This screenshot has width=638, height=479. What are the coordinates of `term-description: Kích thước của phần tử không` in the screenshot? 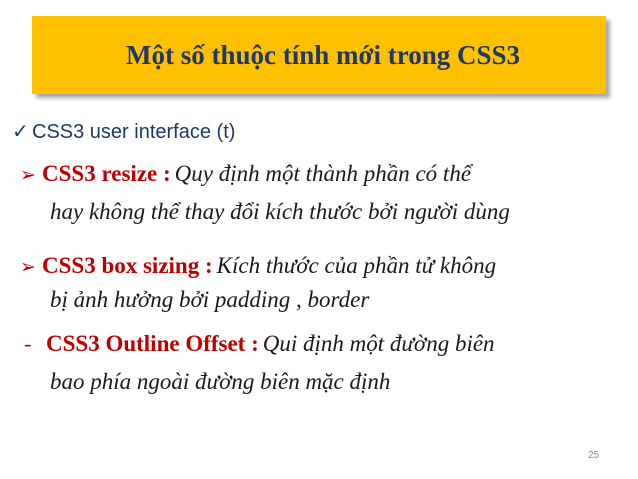 It's located at (356, 265).